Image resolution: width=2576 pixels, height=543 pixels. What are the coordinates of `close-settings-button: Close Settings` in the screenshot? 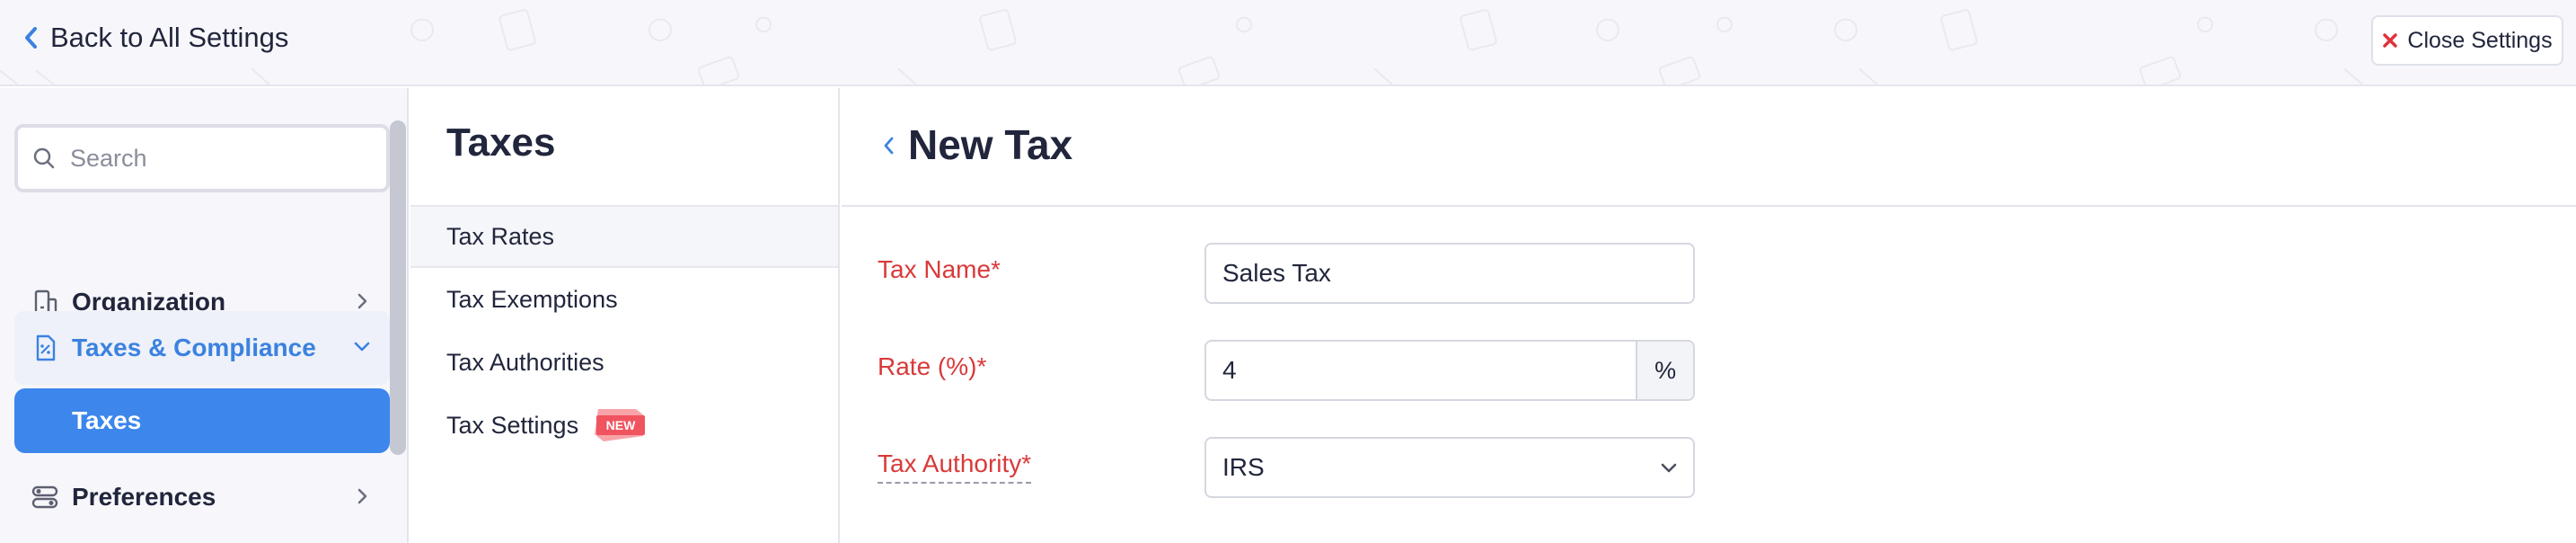 It's located at (2467, 40).